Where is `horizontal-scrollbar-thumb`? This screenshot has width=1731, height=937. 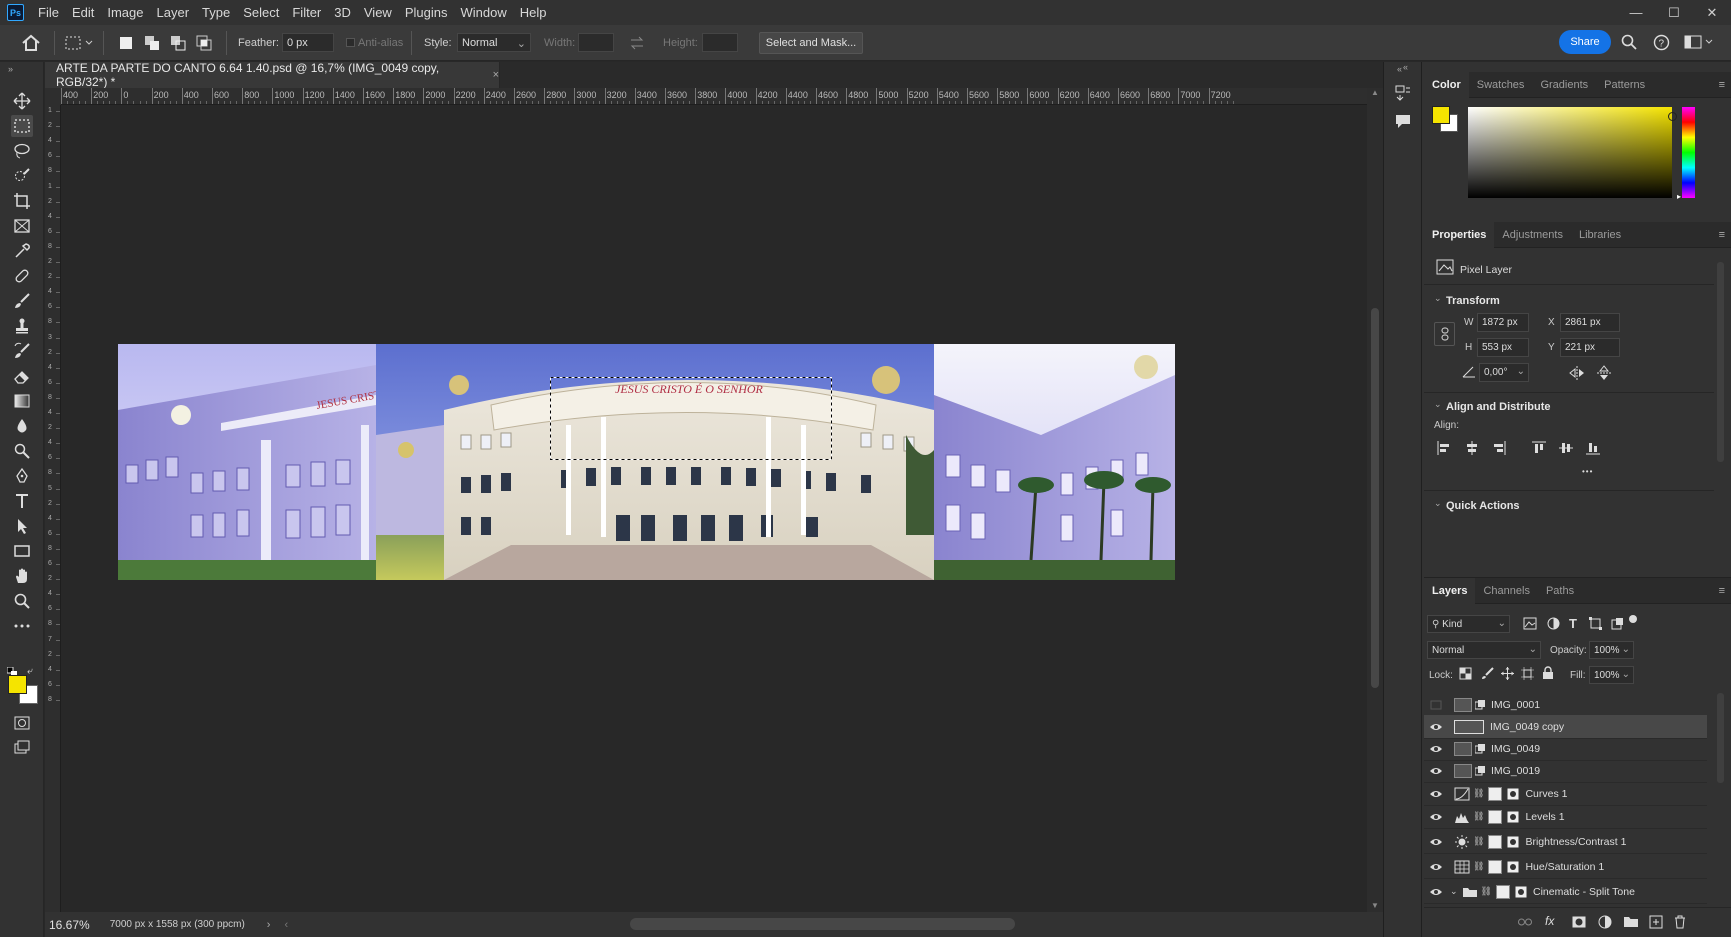
horizontal-scrollbar-thumb is located at coordinates (822, 924).